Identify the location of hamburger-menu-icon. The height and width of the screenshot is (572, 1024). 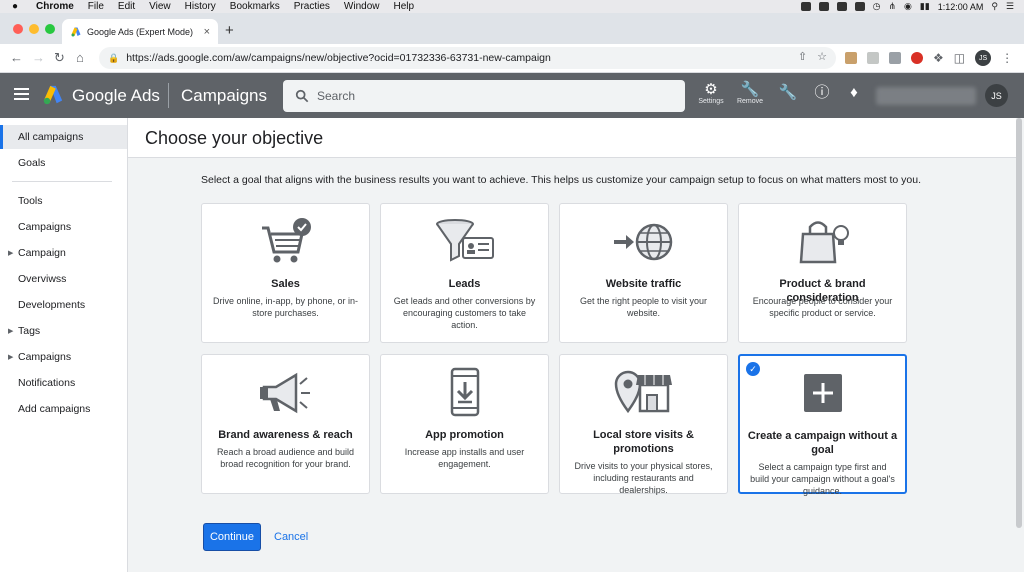
(21, 94).